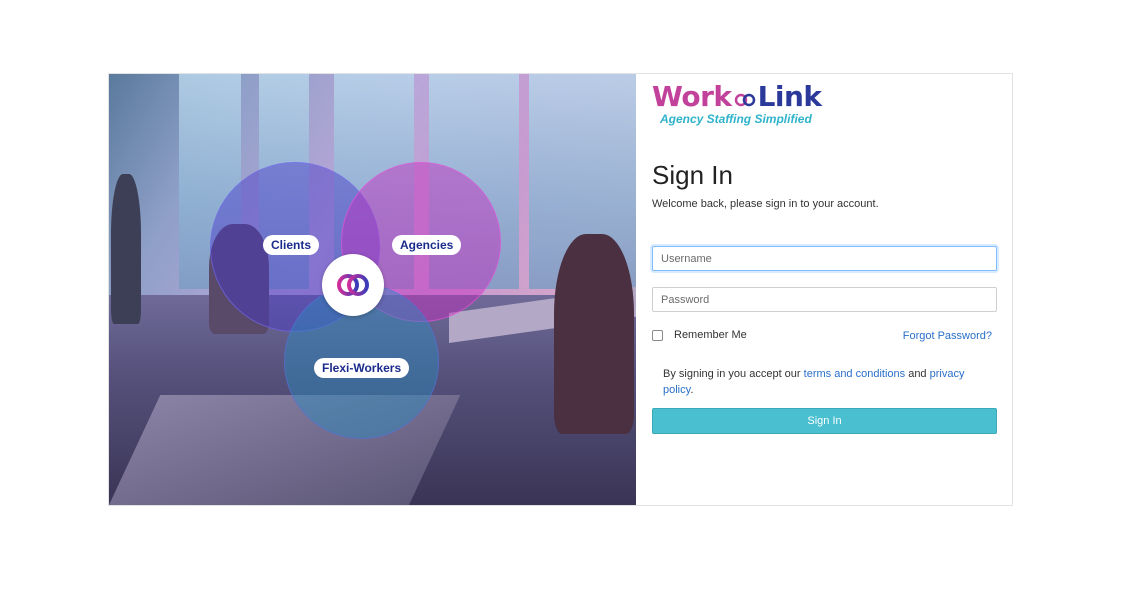  I want to click on worklink-symbol-icon, so click(353, 285).